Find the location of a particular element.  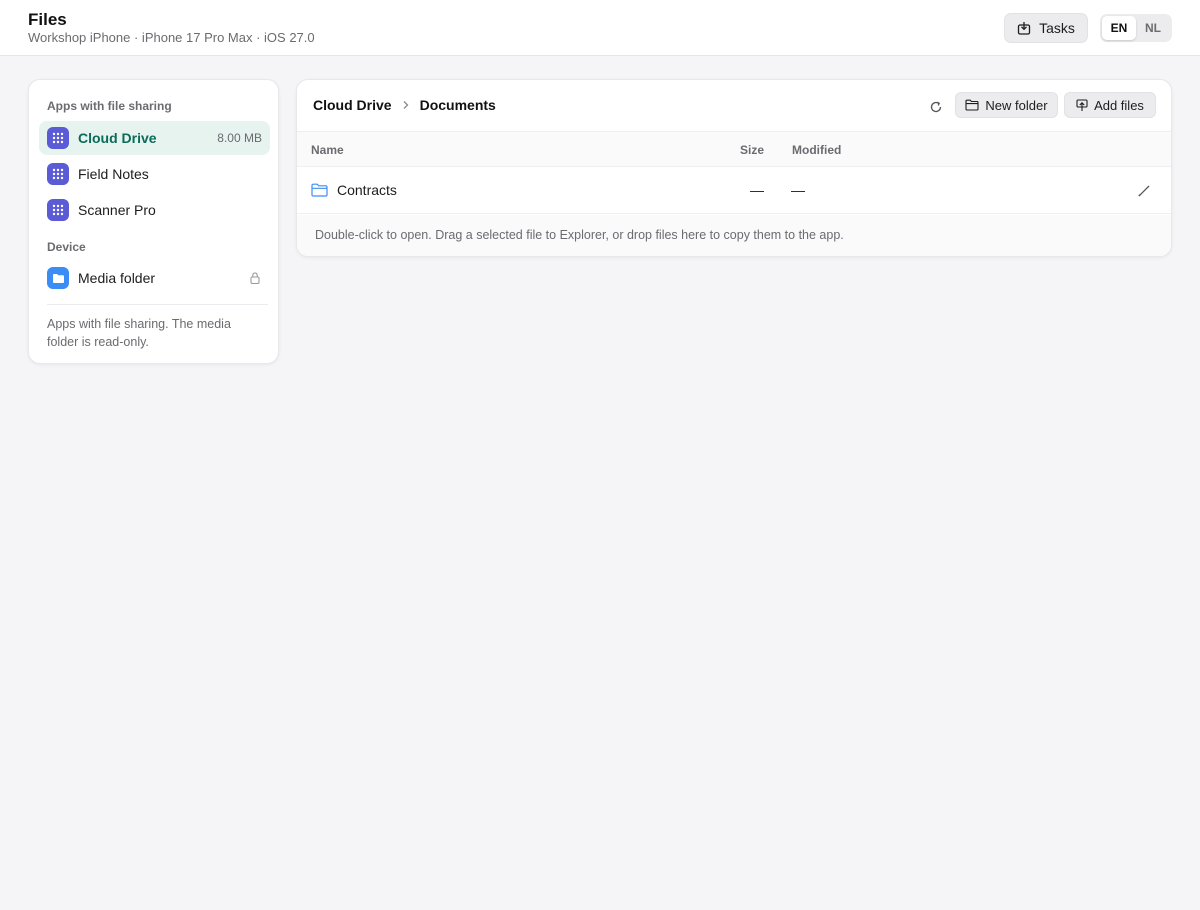

pencil-icon is located at coordinates (1144, 191).